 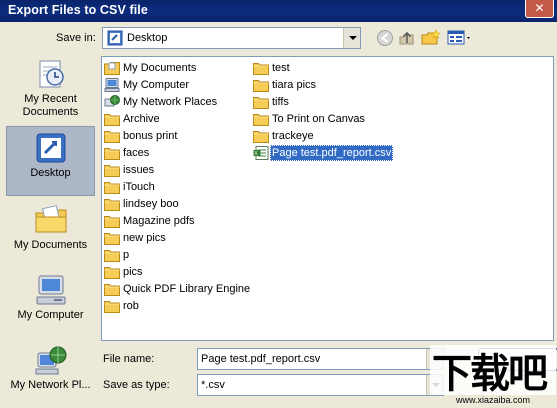 What do you see at coordinates (76, 38) in the screenshot?
I see `save-in-label: Save in:` at bounding box center [76, 38].